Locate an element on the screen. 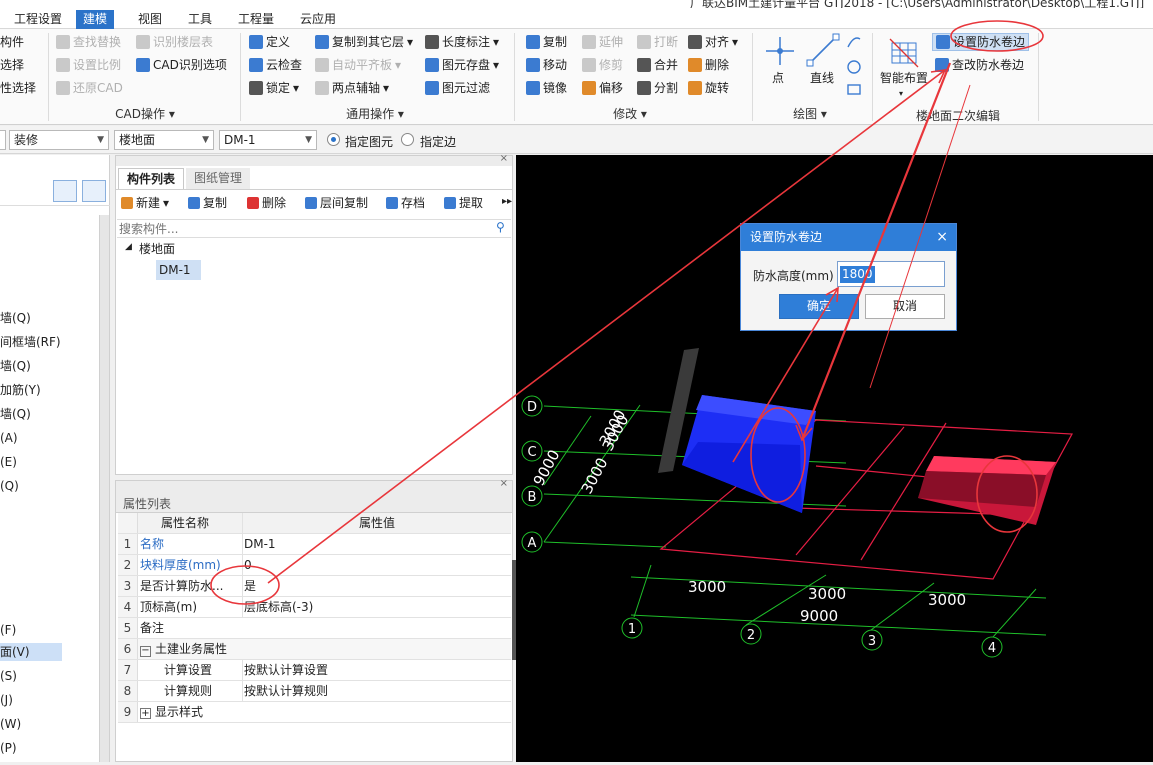  merge-button: 合并 is located at coordinates (657, 65).